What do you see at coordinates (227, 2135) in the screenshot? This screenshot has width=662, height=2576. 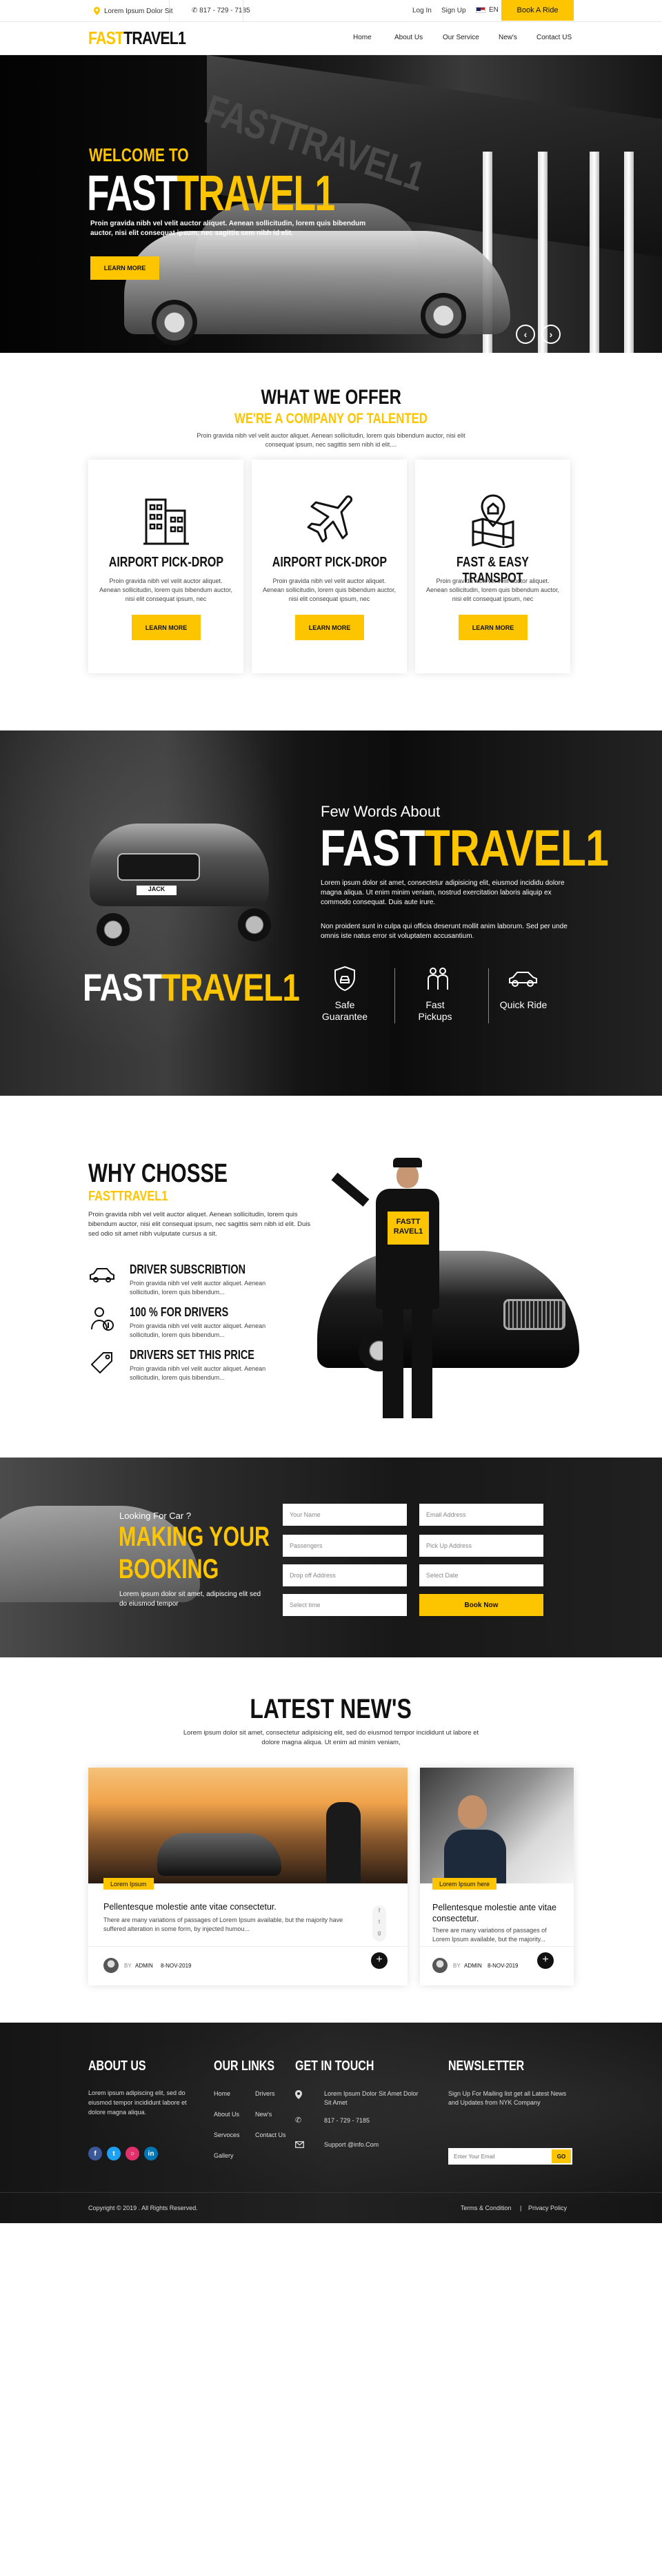 I see `footer-link-services: Servoces` at bounding box center [227, 2135].